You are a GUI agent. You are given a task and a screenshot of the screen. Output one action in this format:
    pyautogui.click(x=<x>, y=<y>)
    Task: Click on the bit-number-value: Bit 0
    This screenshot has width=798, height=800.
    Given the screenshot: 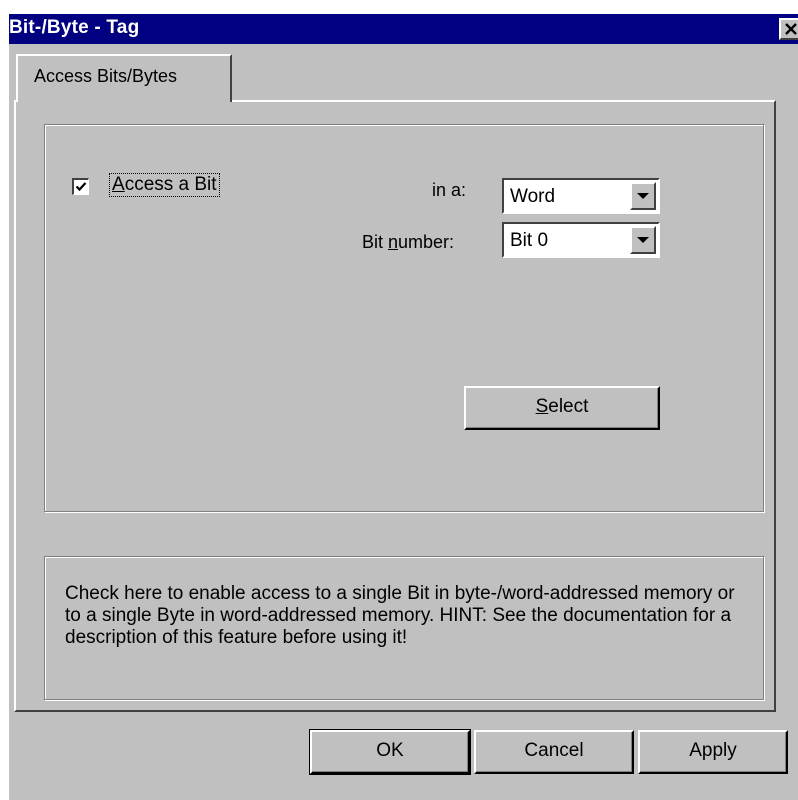 What is the action you would take?
    pyautogui.click(x=529, y=240)
    